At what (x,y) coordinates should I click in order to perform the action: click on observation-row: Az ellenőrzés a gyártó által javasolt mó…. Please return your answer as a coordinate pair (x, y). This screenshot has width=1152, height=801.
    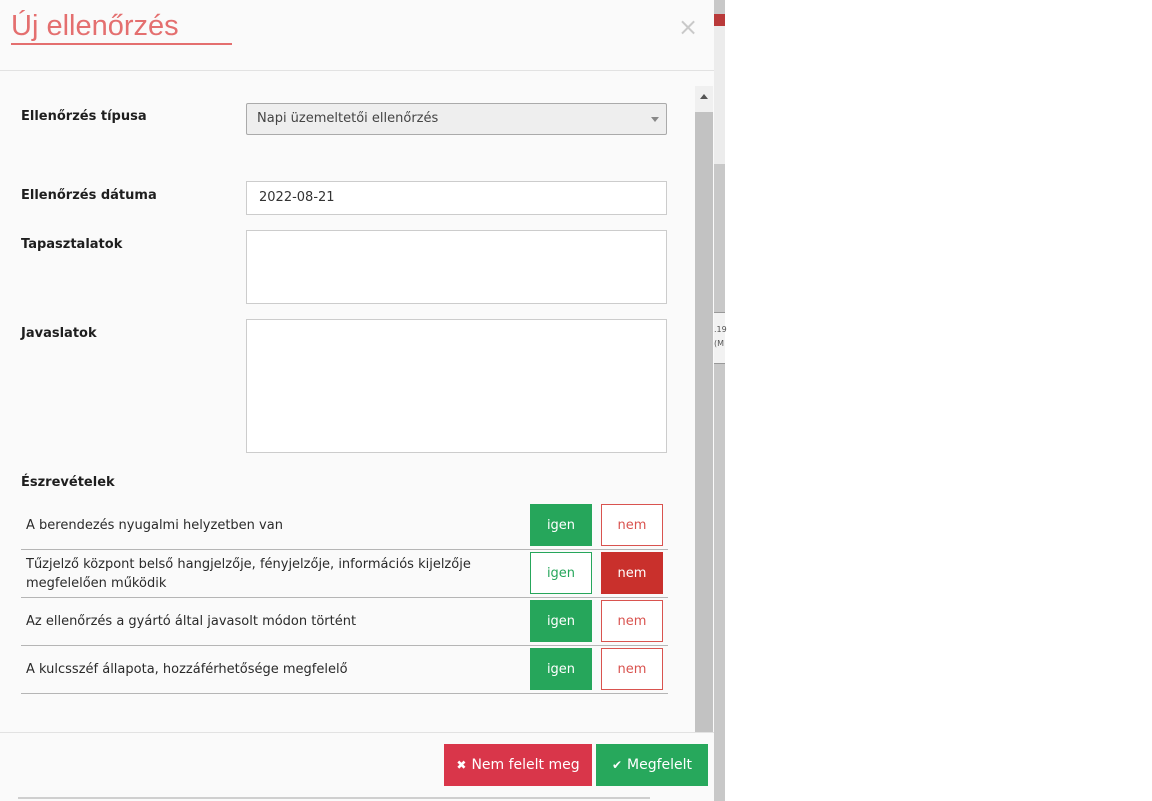
    Looking at the image, I should click on (344, 622).